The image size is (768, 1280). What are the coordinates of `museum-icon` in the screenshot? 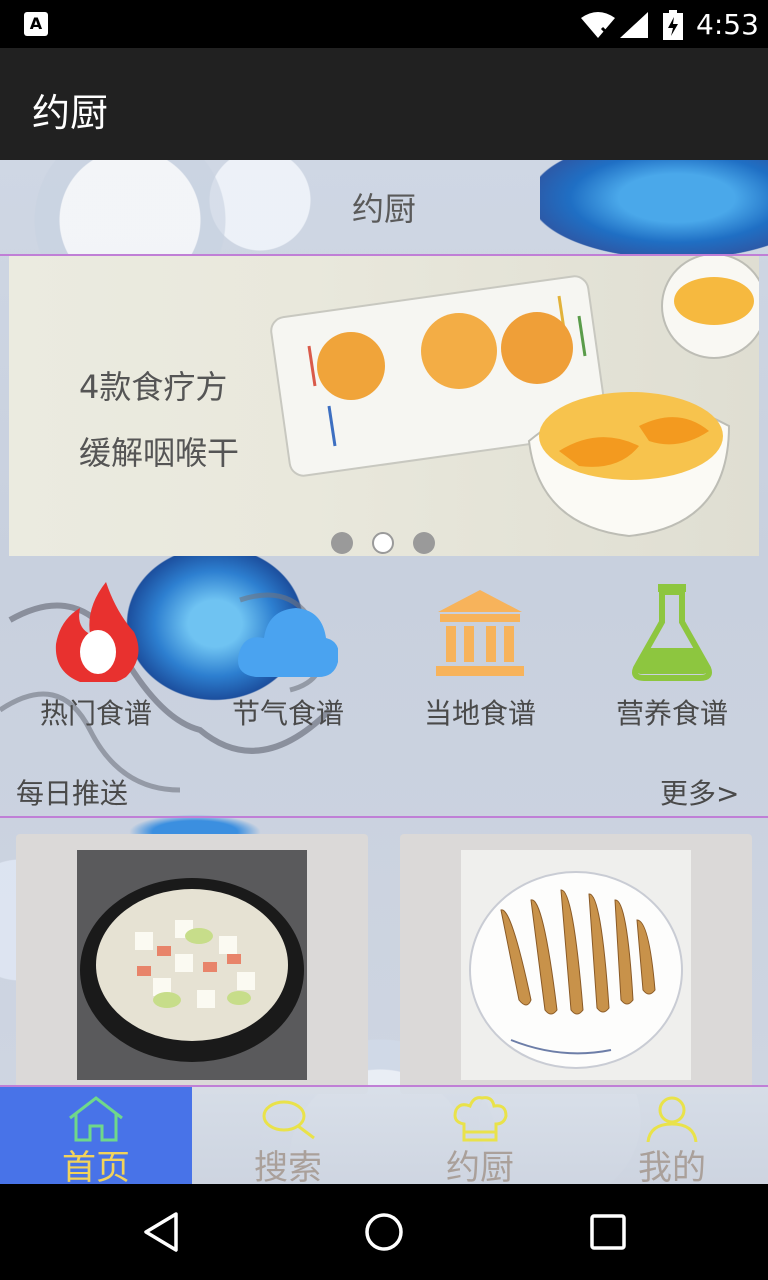 It's located at (480, 633).